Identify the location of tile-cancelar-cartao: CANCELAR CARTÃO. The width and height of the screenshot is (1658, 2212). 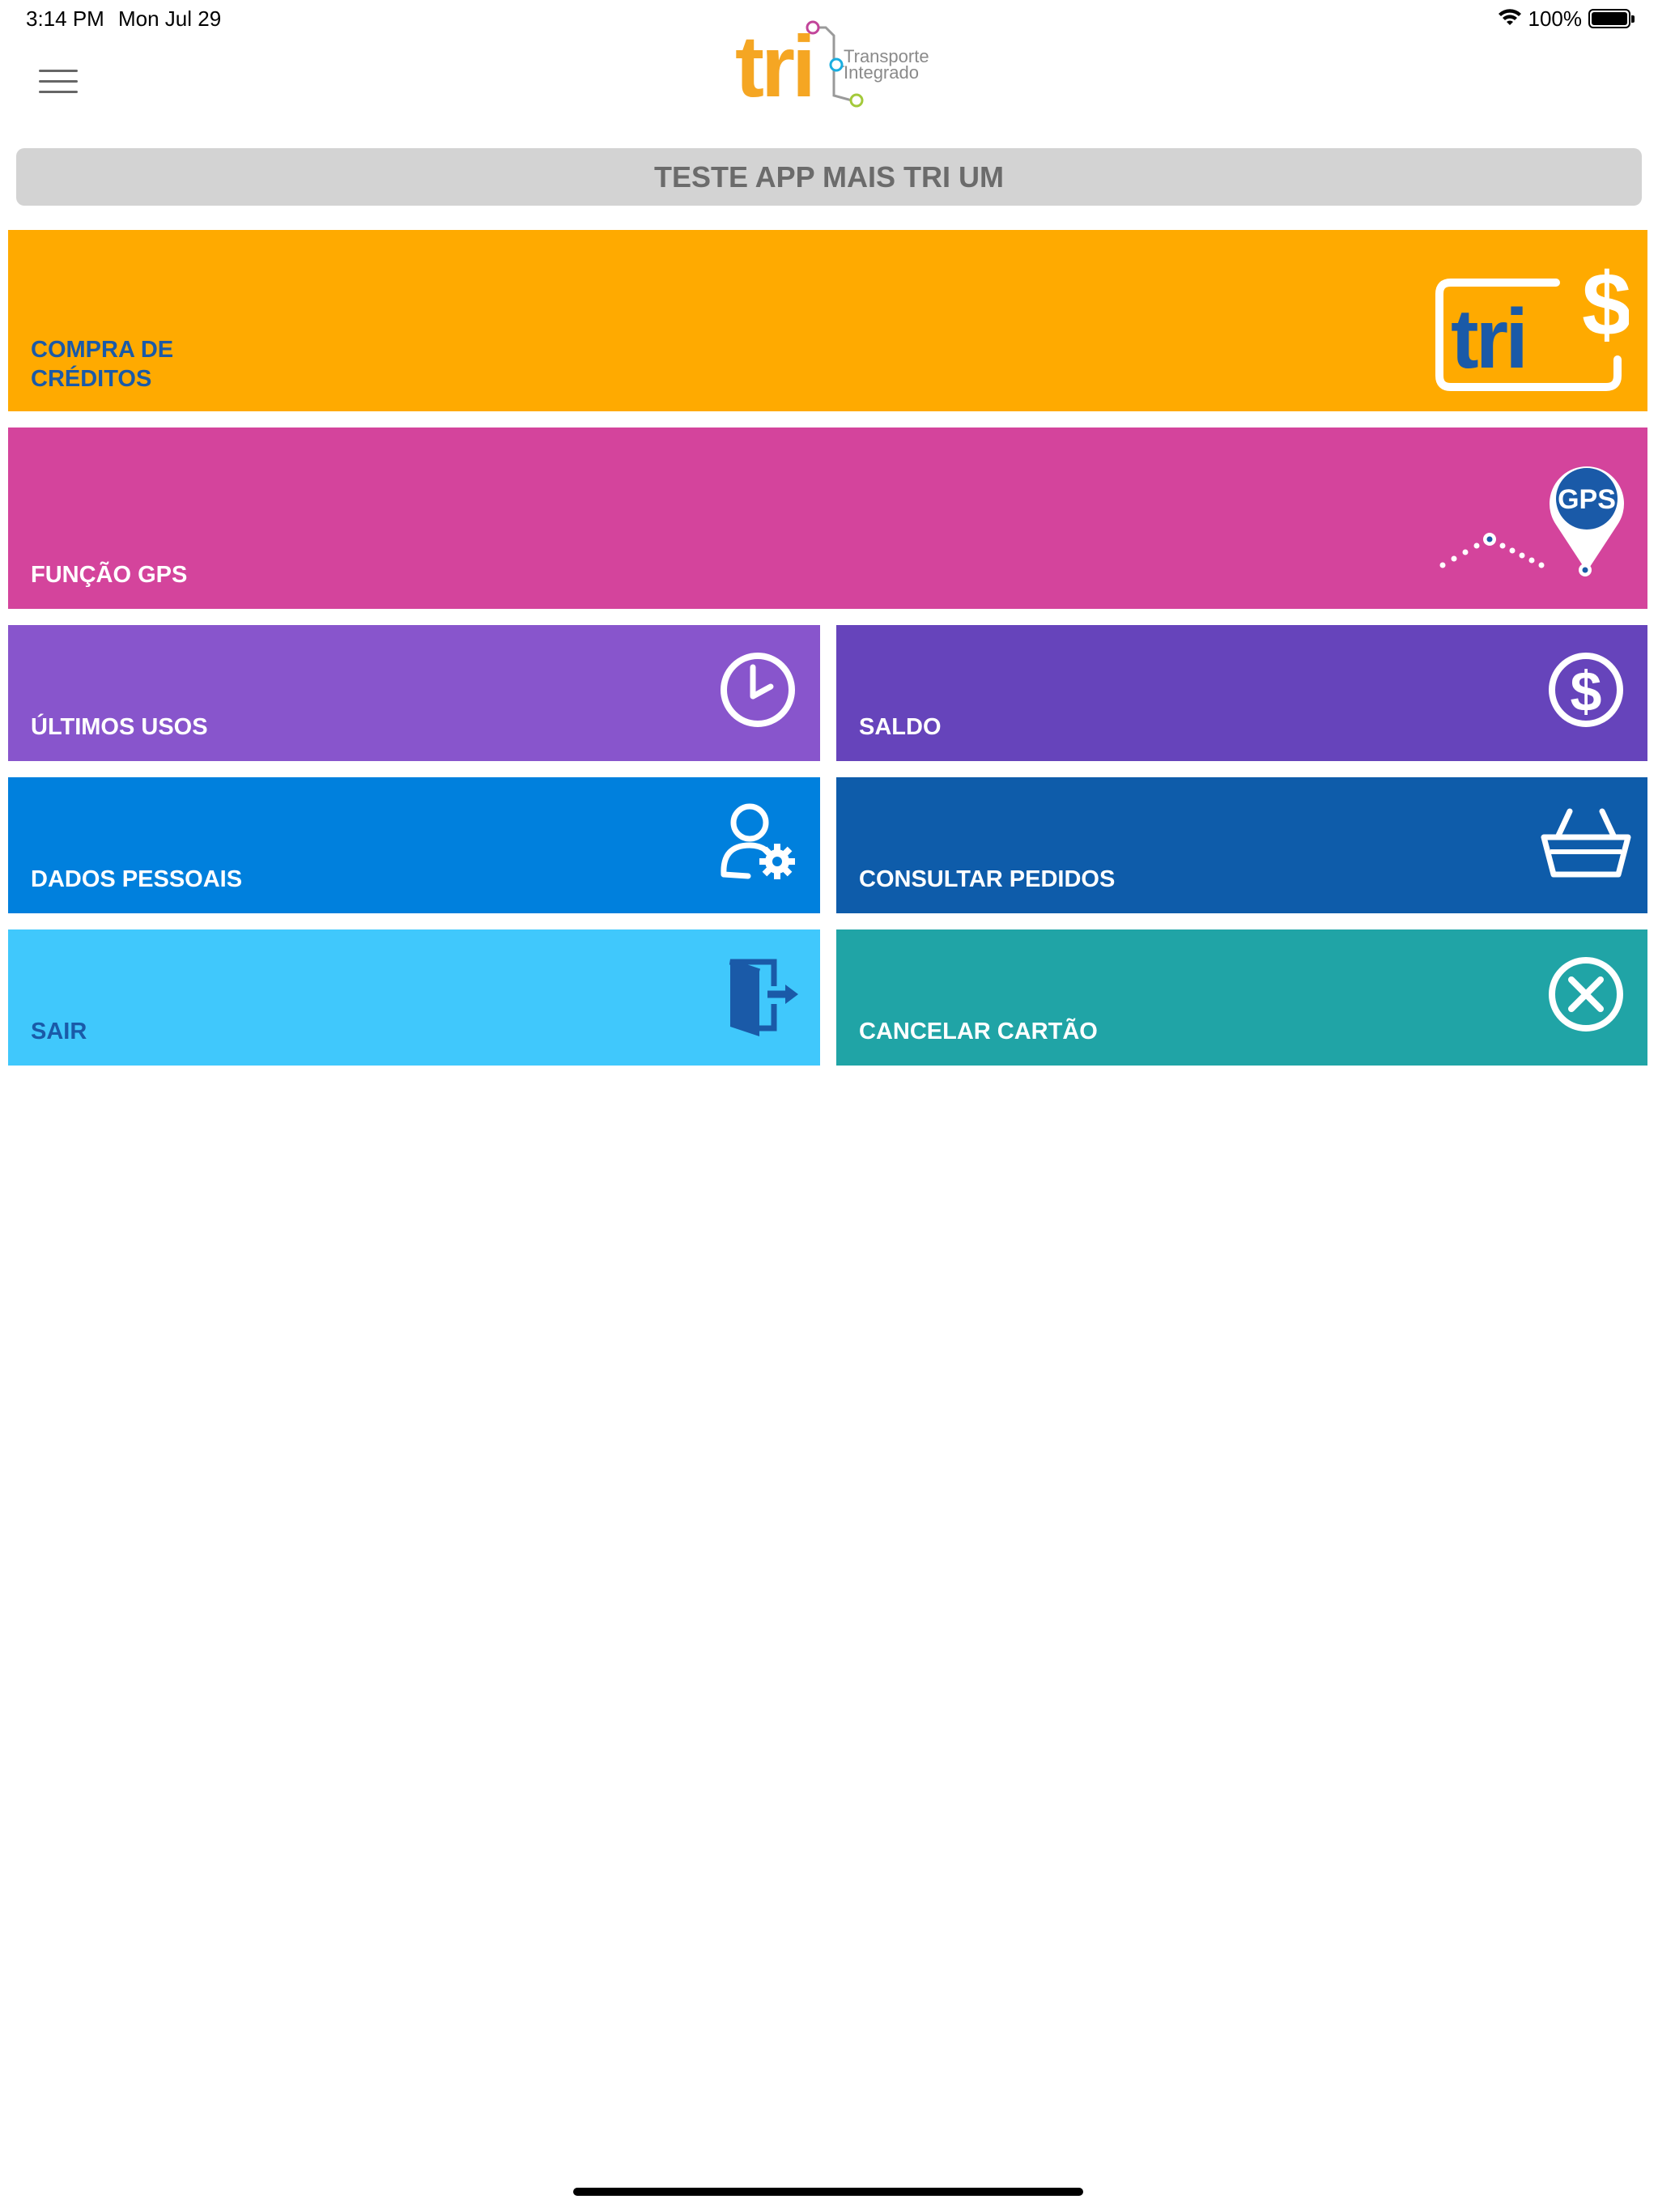
(1241, 998).